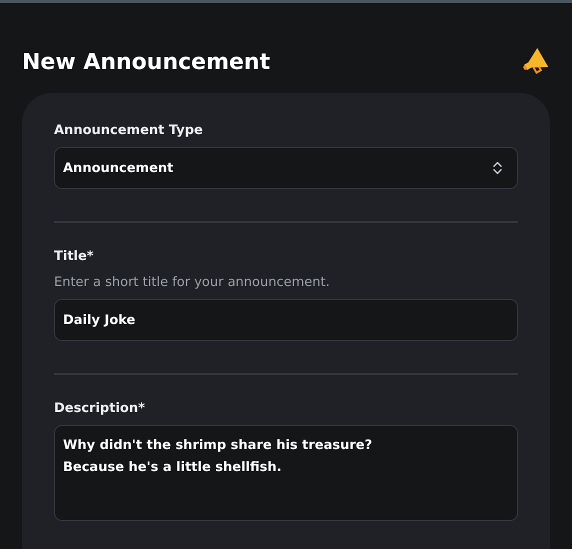  I want to click on description-field: Why didn't the shrimp share his treasure? Because he's a little shellfish., so click(286, 473).